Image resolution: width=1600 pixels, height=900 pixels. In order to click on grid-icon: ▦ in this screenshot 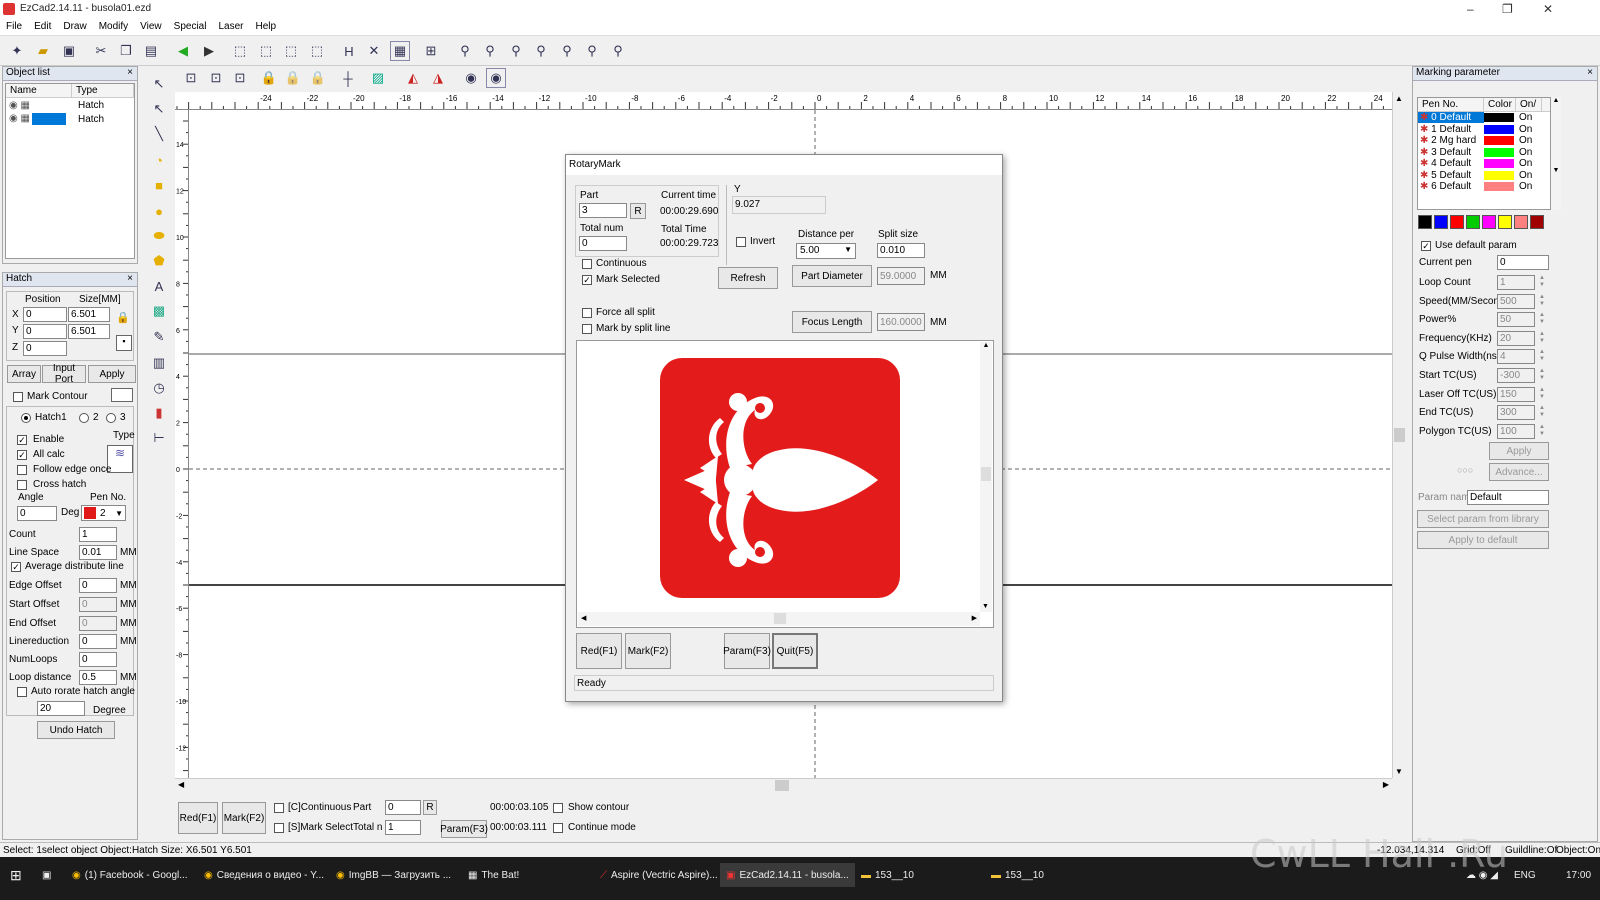, I will do `click(400, 51)`.